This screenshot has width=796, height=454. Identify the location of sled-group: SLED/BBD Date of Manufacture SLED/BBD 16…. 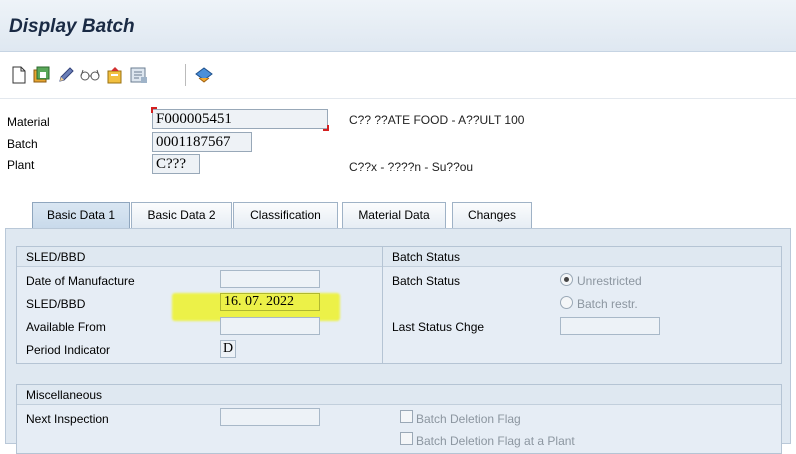
(199, 305).